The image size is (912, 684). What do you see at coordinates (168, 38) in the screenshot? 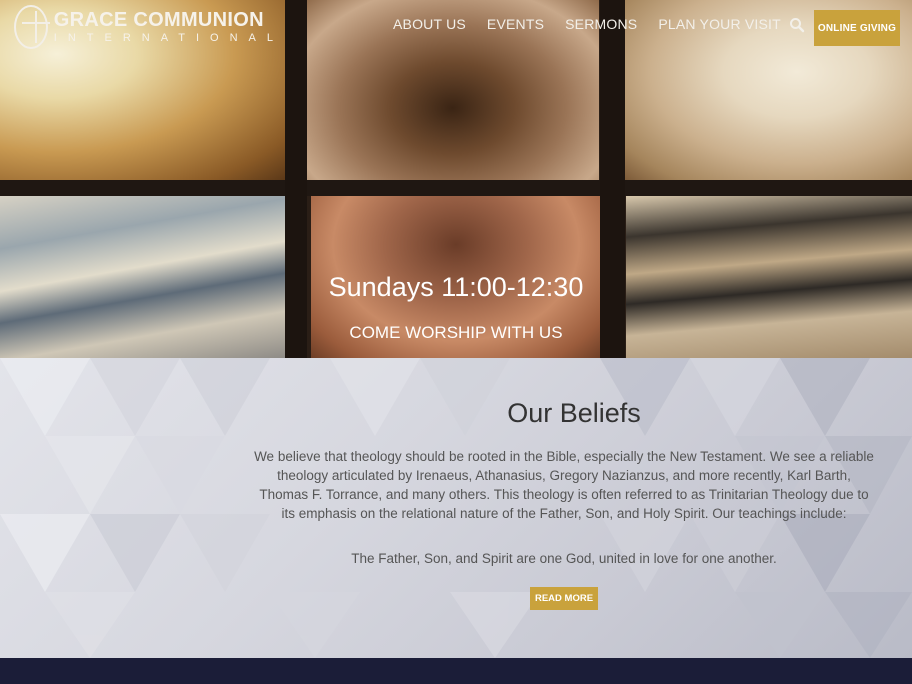
I see `logo-subtitle: INTERNATIONAL` at bounding box center [168, 38].